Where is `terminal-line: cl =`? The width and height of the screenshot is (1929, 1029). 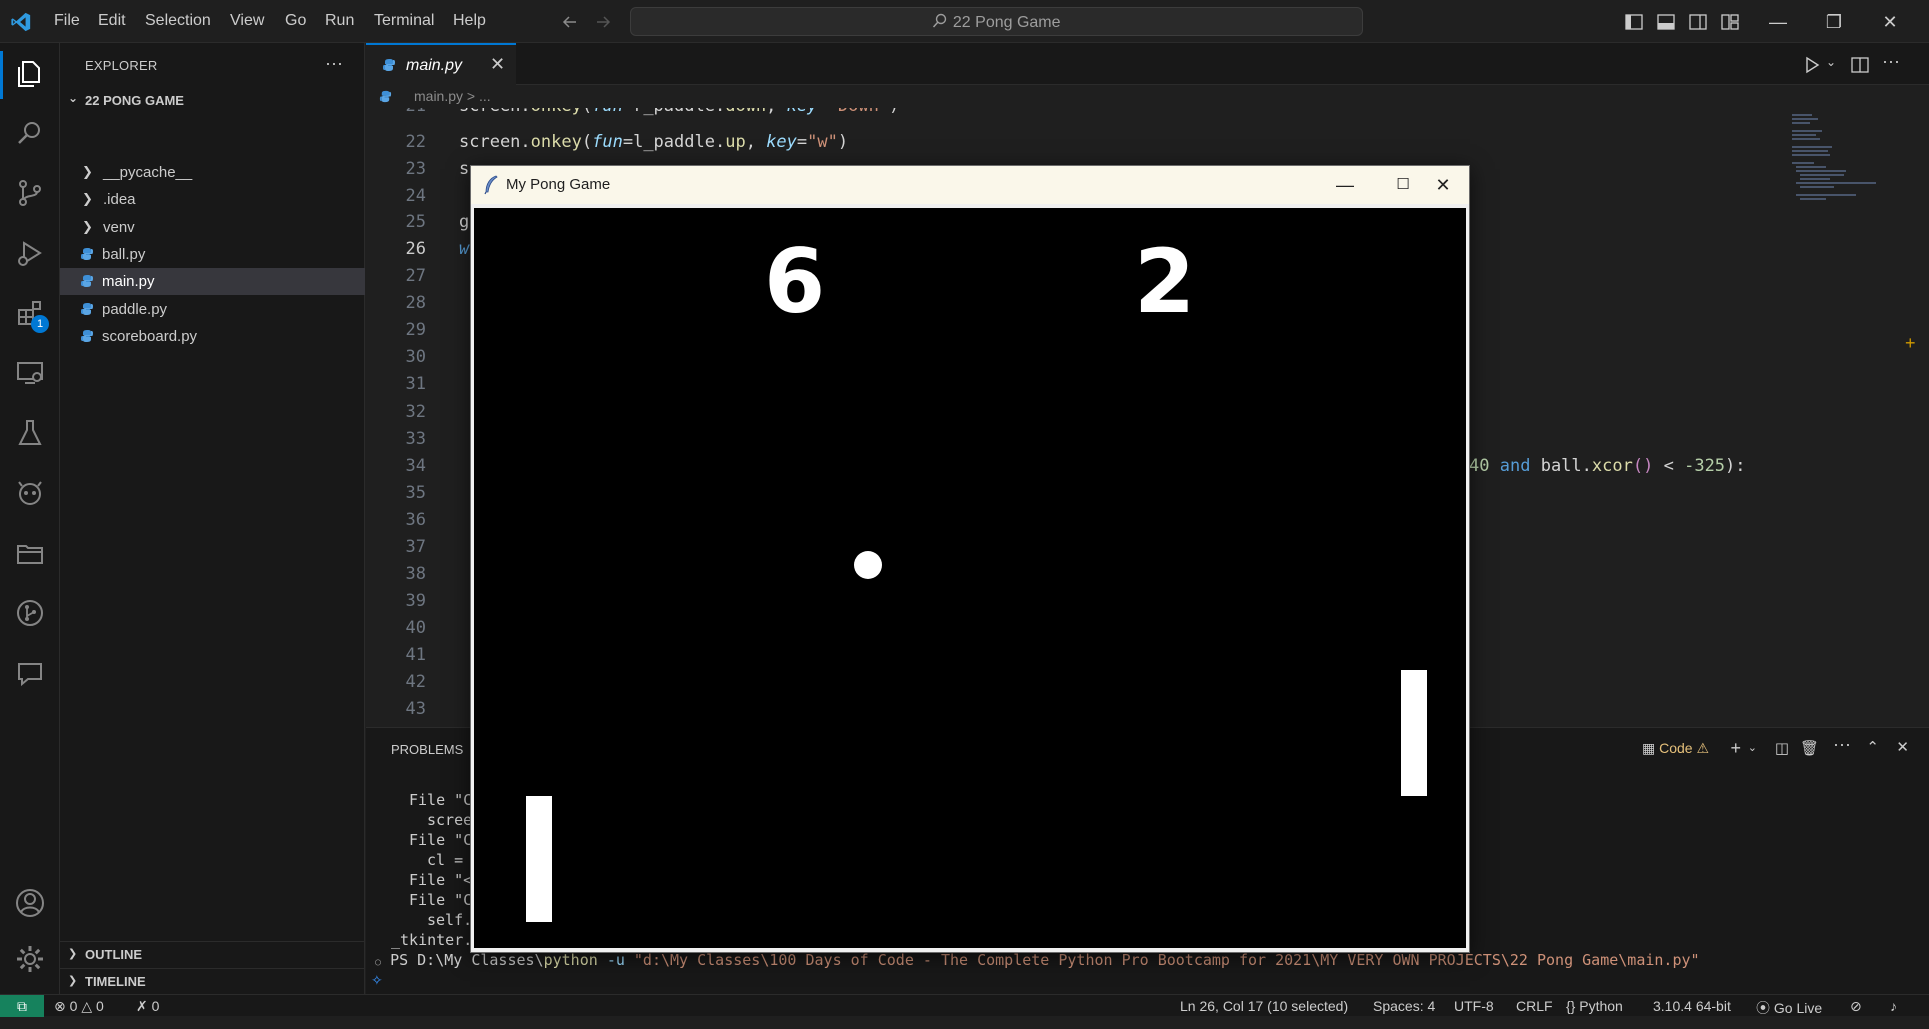 terminal-line: cl = is located at coordinates (445, 860).